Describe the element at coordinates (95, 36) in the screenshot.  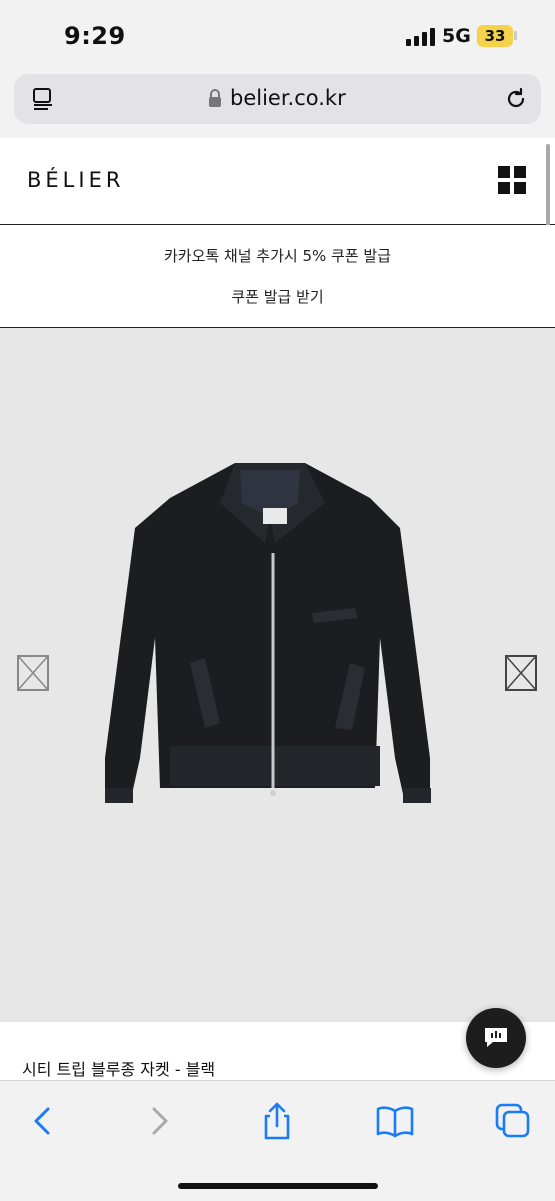
I see `status-time: 9:29` at that location.